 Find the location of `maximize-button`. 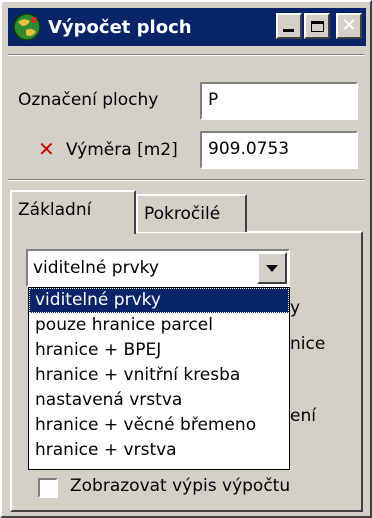

maximize-button is located at coordinates (317, 26).